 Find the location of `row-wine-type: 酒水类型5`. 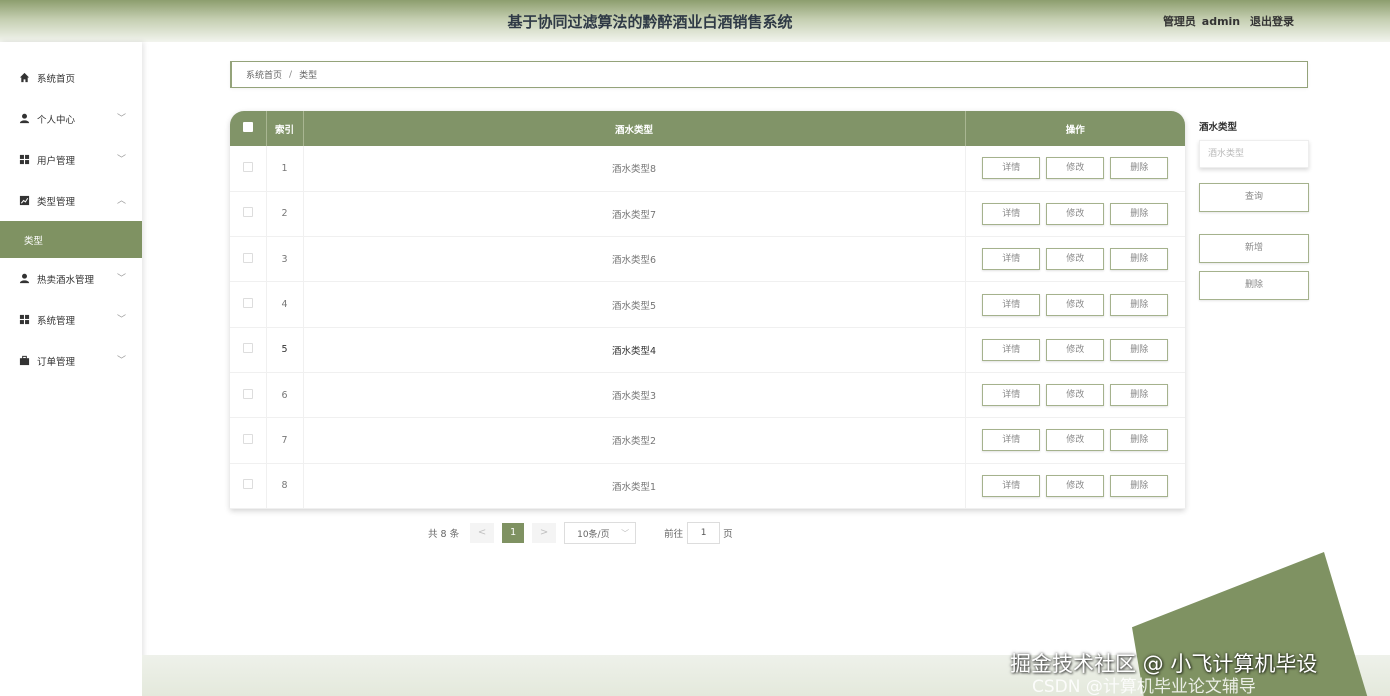

row-wine-type: 酒水类型5 is located at coordinates (634, 304).